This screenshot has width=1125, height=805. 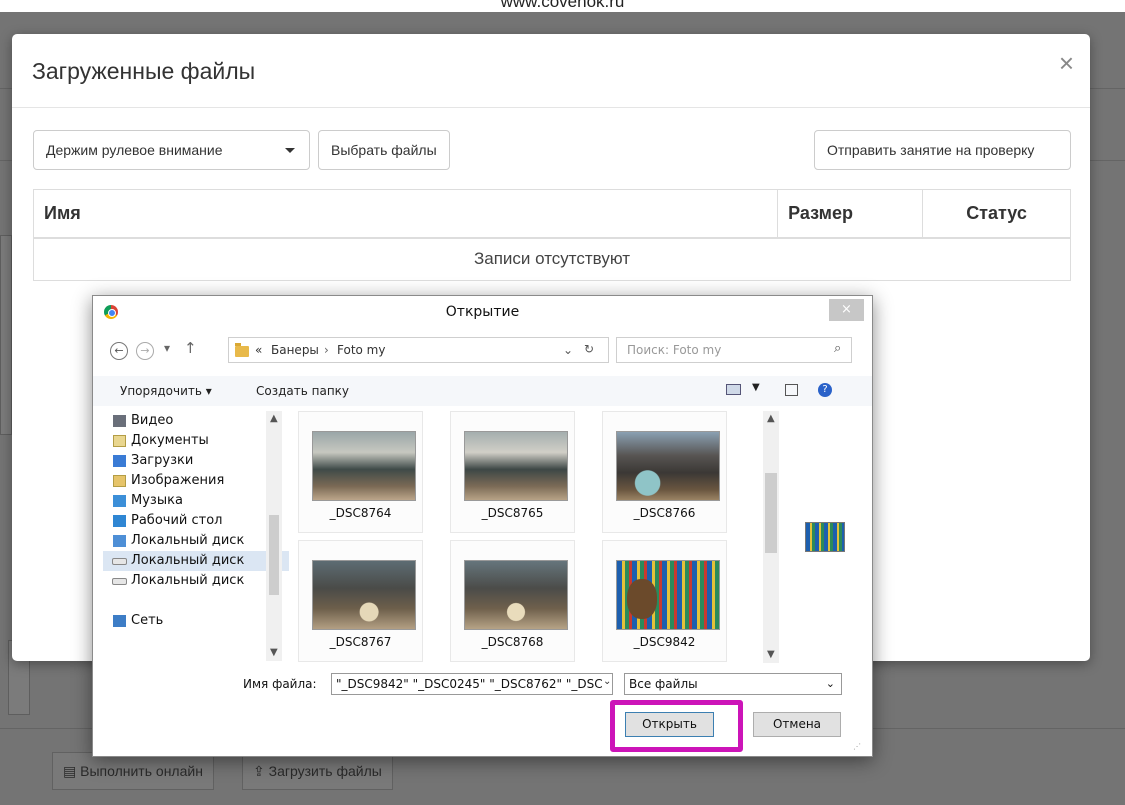 What do you see at coordinates (771, 513) in the screenshot?
I see `grid-scrollbar-thumb` at bounding box center [771, 513].